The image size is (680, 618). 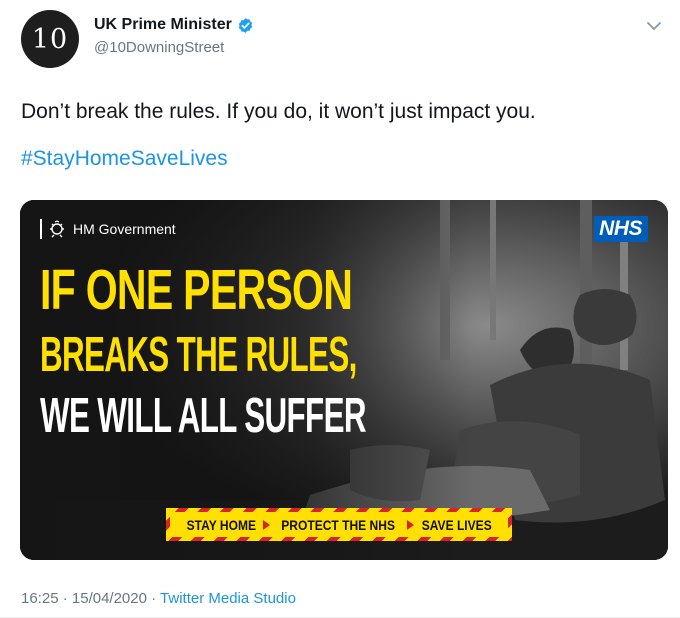 I want to click on slogan-protect-nhs: PROTECT THE NHS, so click(x=338, y=524).